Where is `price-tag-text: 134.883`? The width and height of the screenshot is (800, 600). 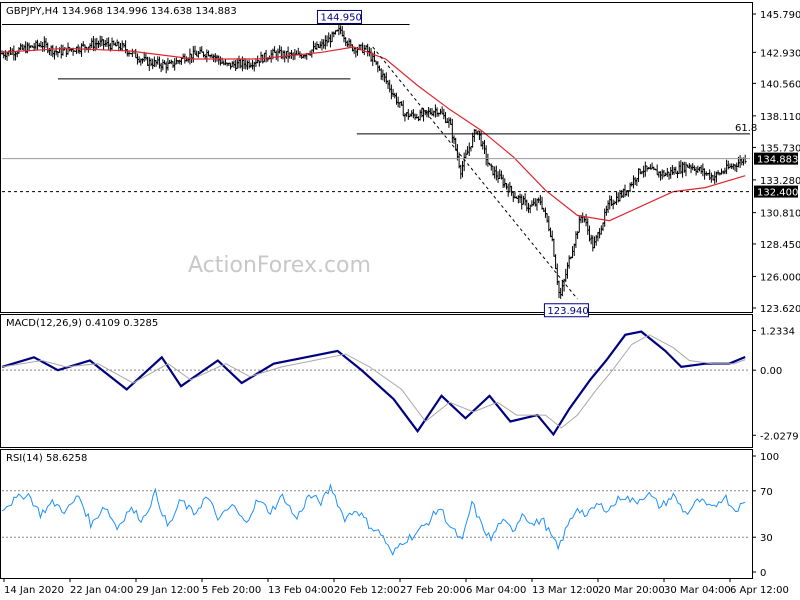 price-tag-text: 134.883 is located at coordinates (777, 160).